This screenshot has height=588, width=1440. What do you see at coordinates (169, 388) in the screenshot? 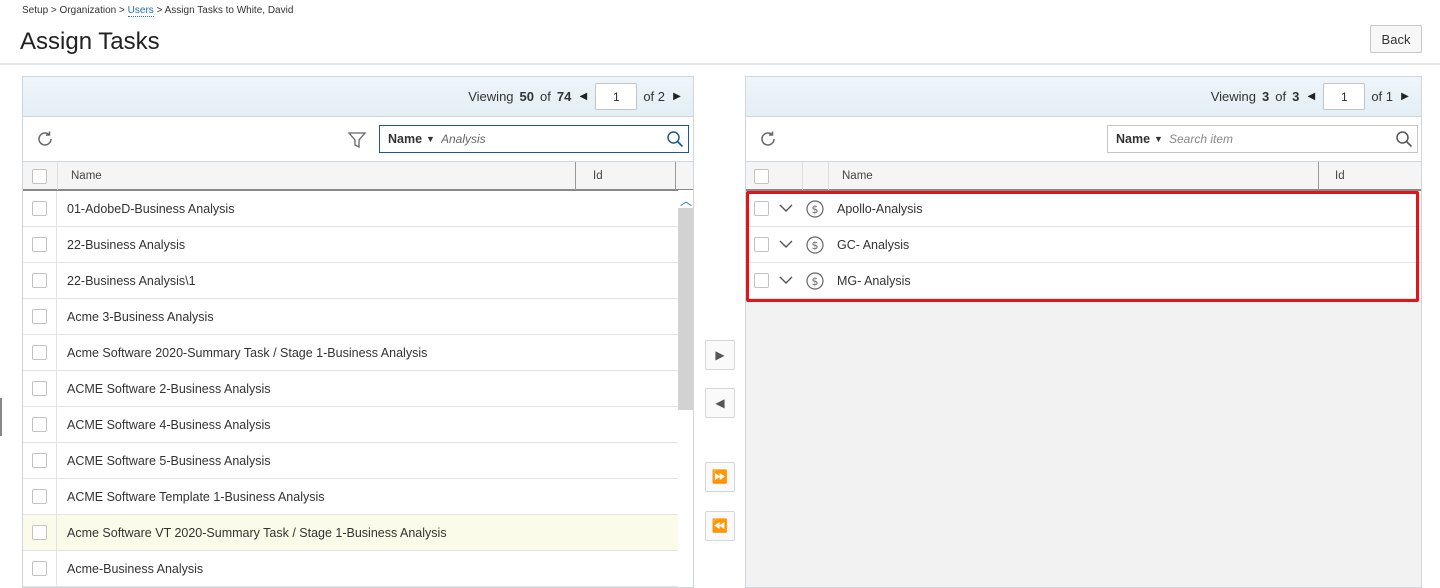
I see `task-name: ACME Software 2-Business Analysis` at bounding box center [169, 388].